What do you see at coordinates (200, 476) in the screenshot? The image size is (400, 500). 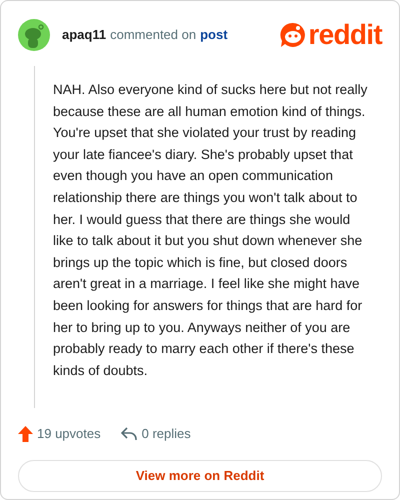 I see `view-more-button: View more on Reddit` at bounding box center [200, 476].